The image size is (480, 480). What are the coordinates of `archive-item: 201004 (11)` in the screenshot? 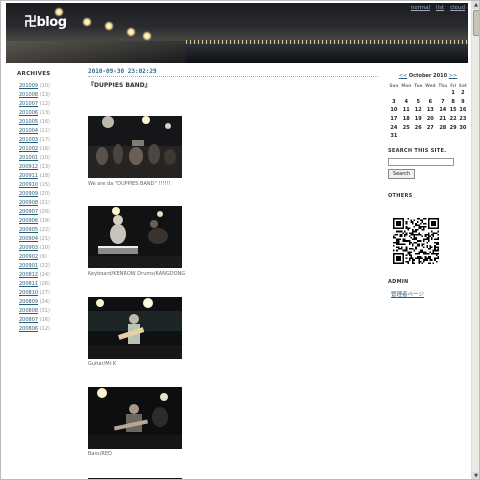 It's located at (46, 131).